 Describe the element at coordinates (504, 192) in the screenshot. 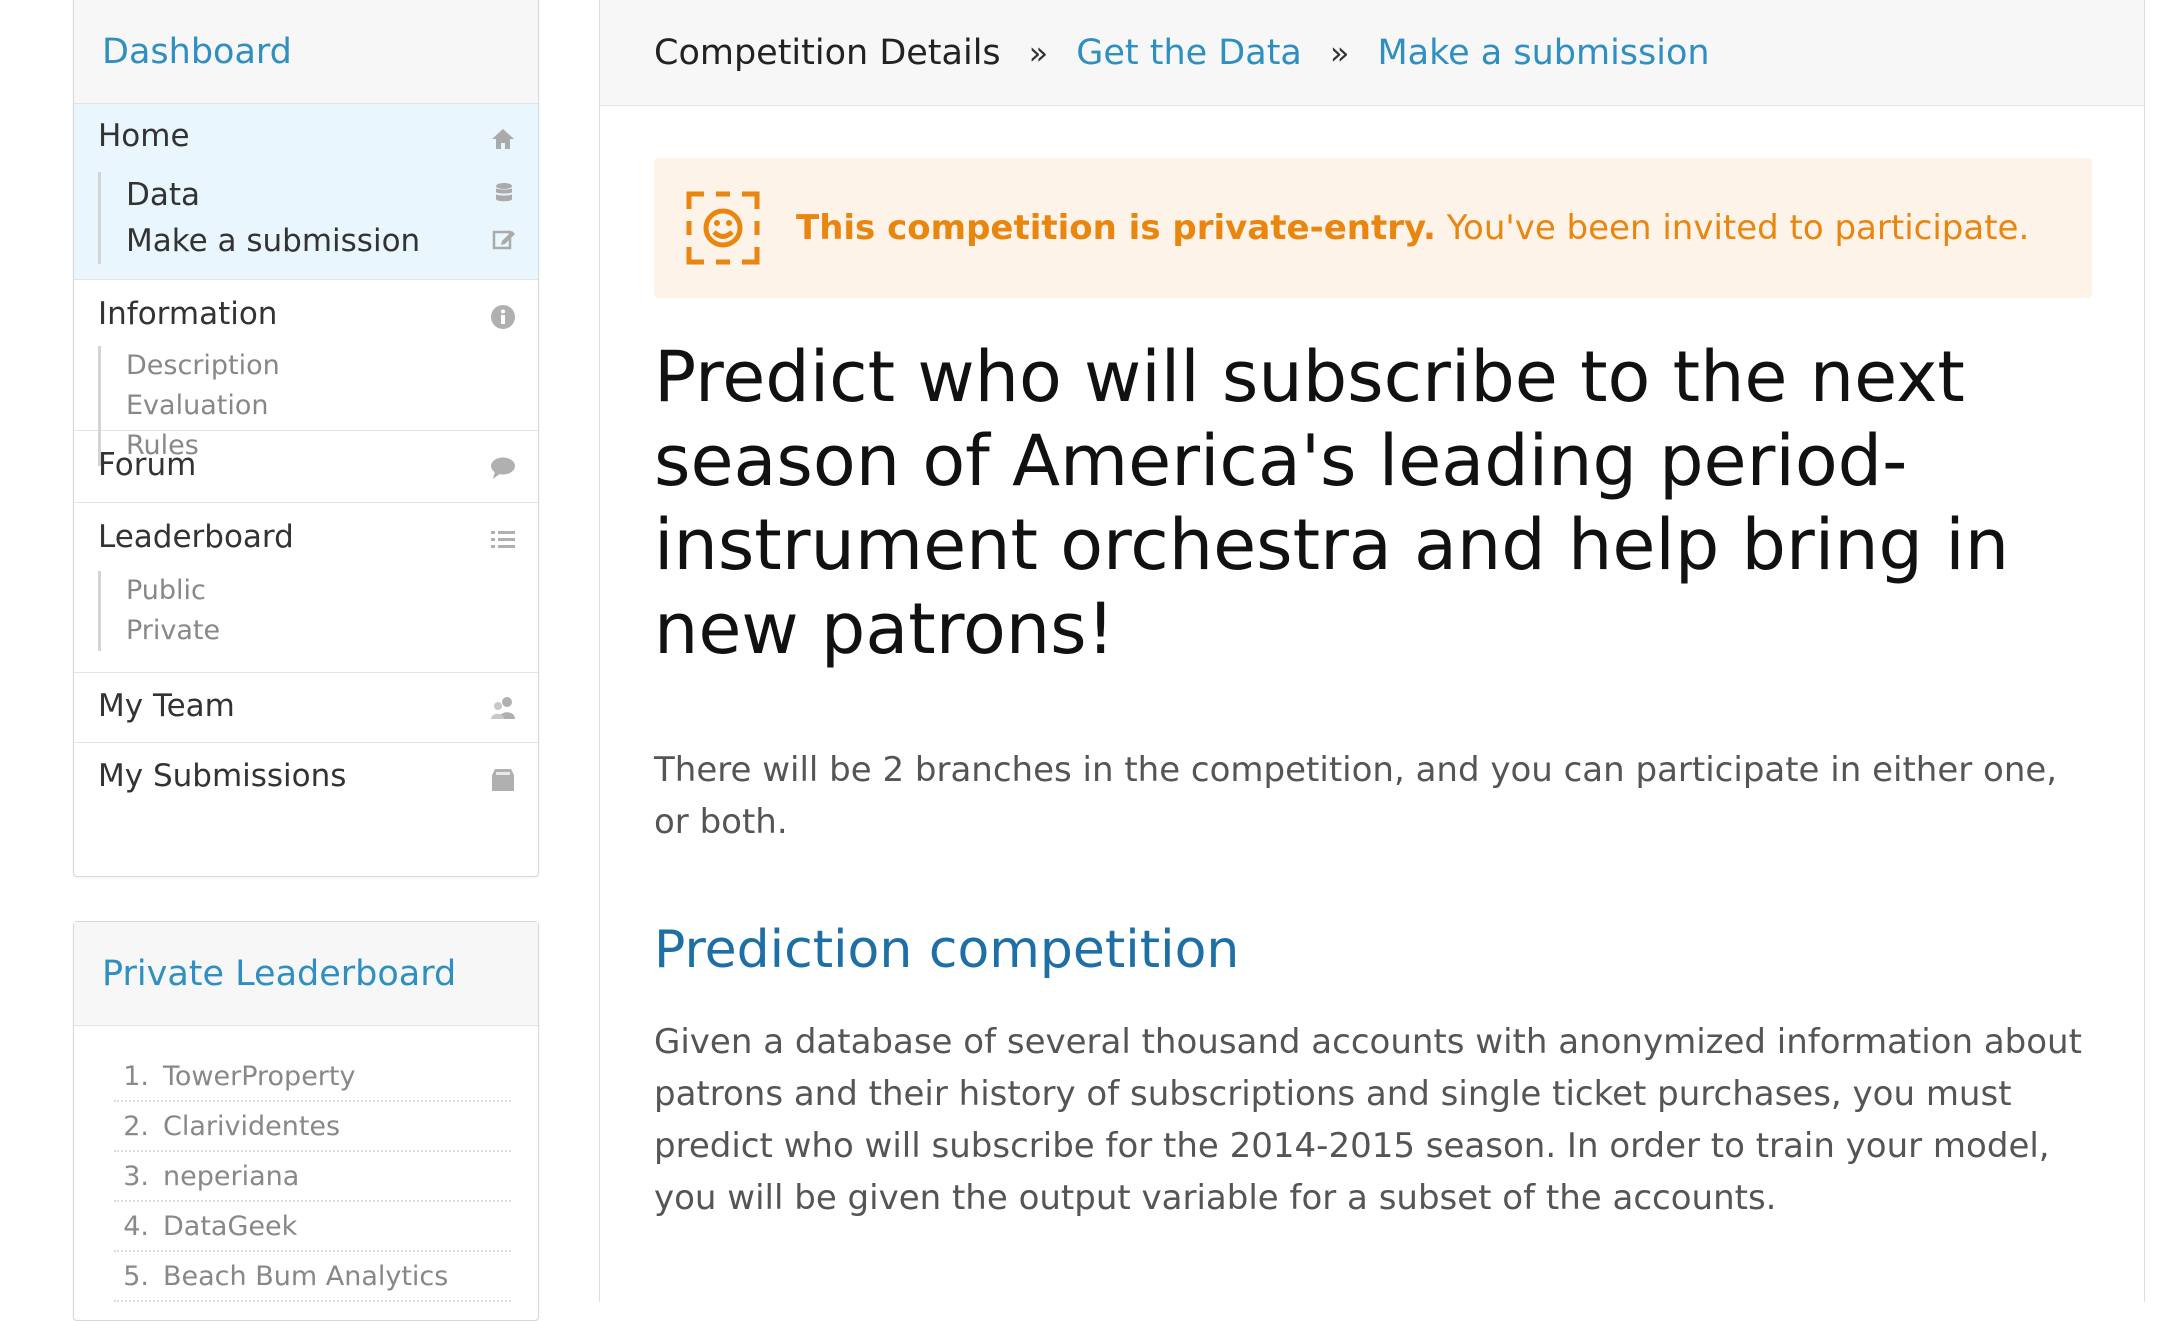

I see `database-icon` at that location.